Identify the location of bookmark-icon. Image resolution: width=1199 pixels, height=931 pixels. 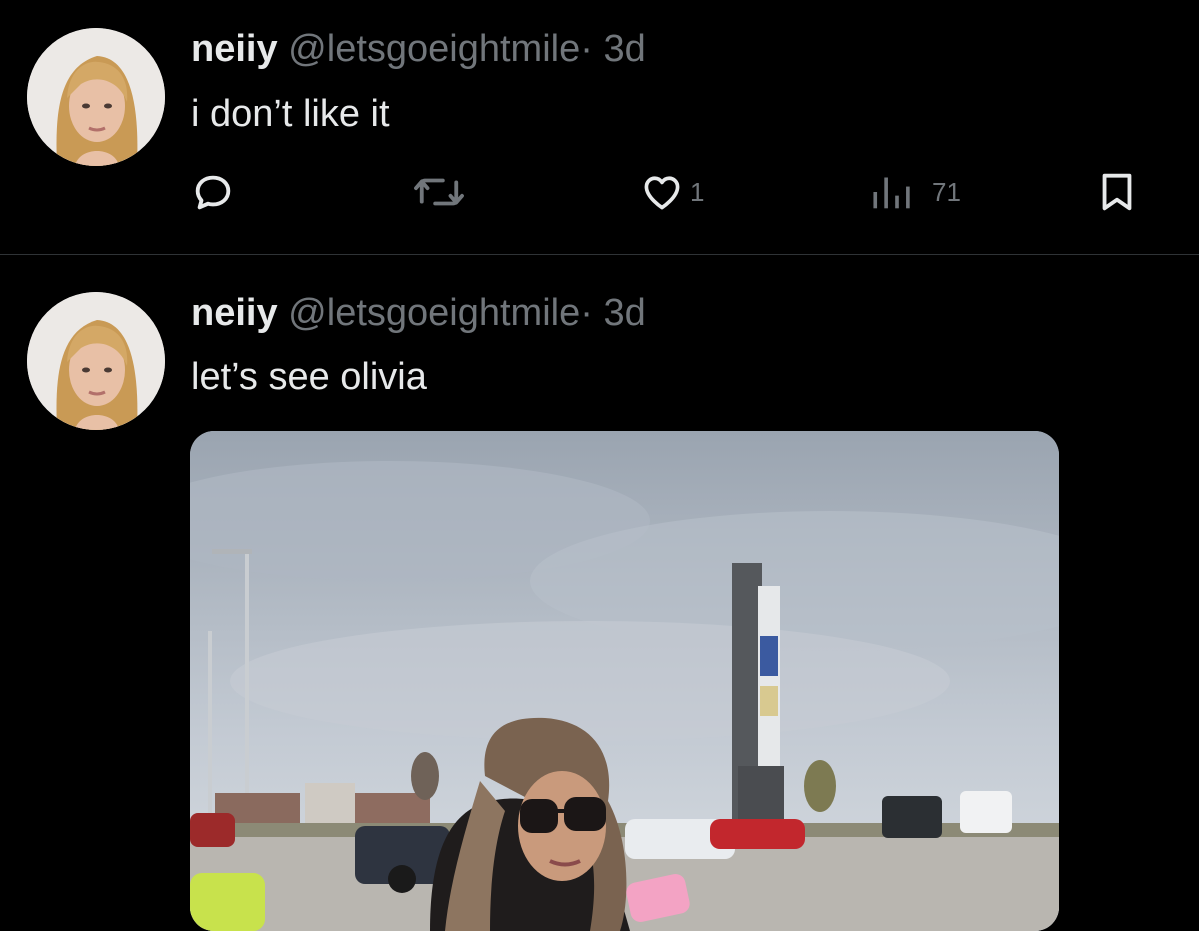
(1117, 192).